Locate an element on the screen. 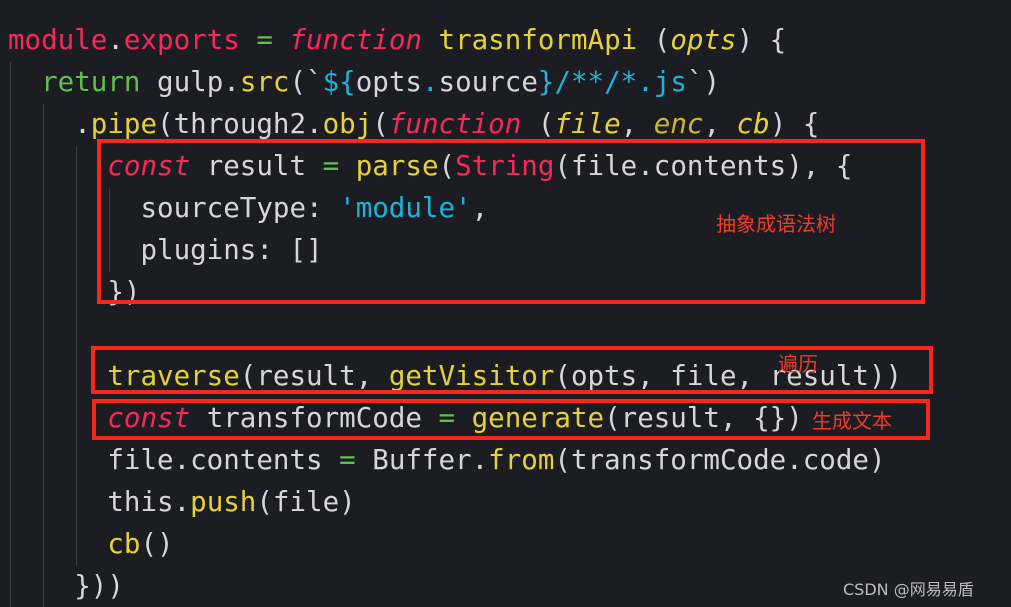 This screenshot has height=607, width=1011. code-token: } is located at coordinates (546, 82).